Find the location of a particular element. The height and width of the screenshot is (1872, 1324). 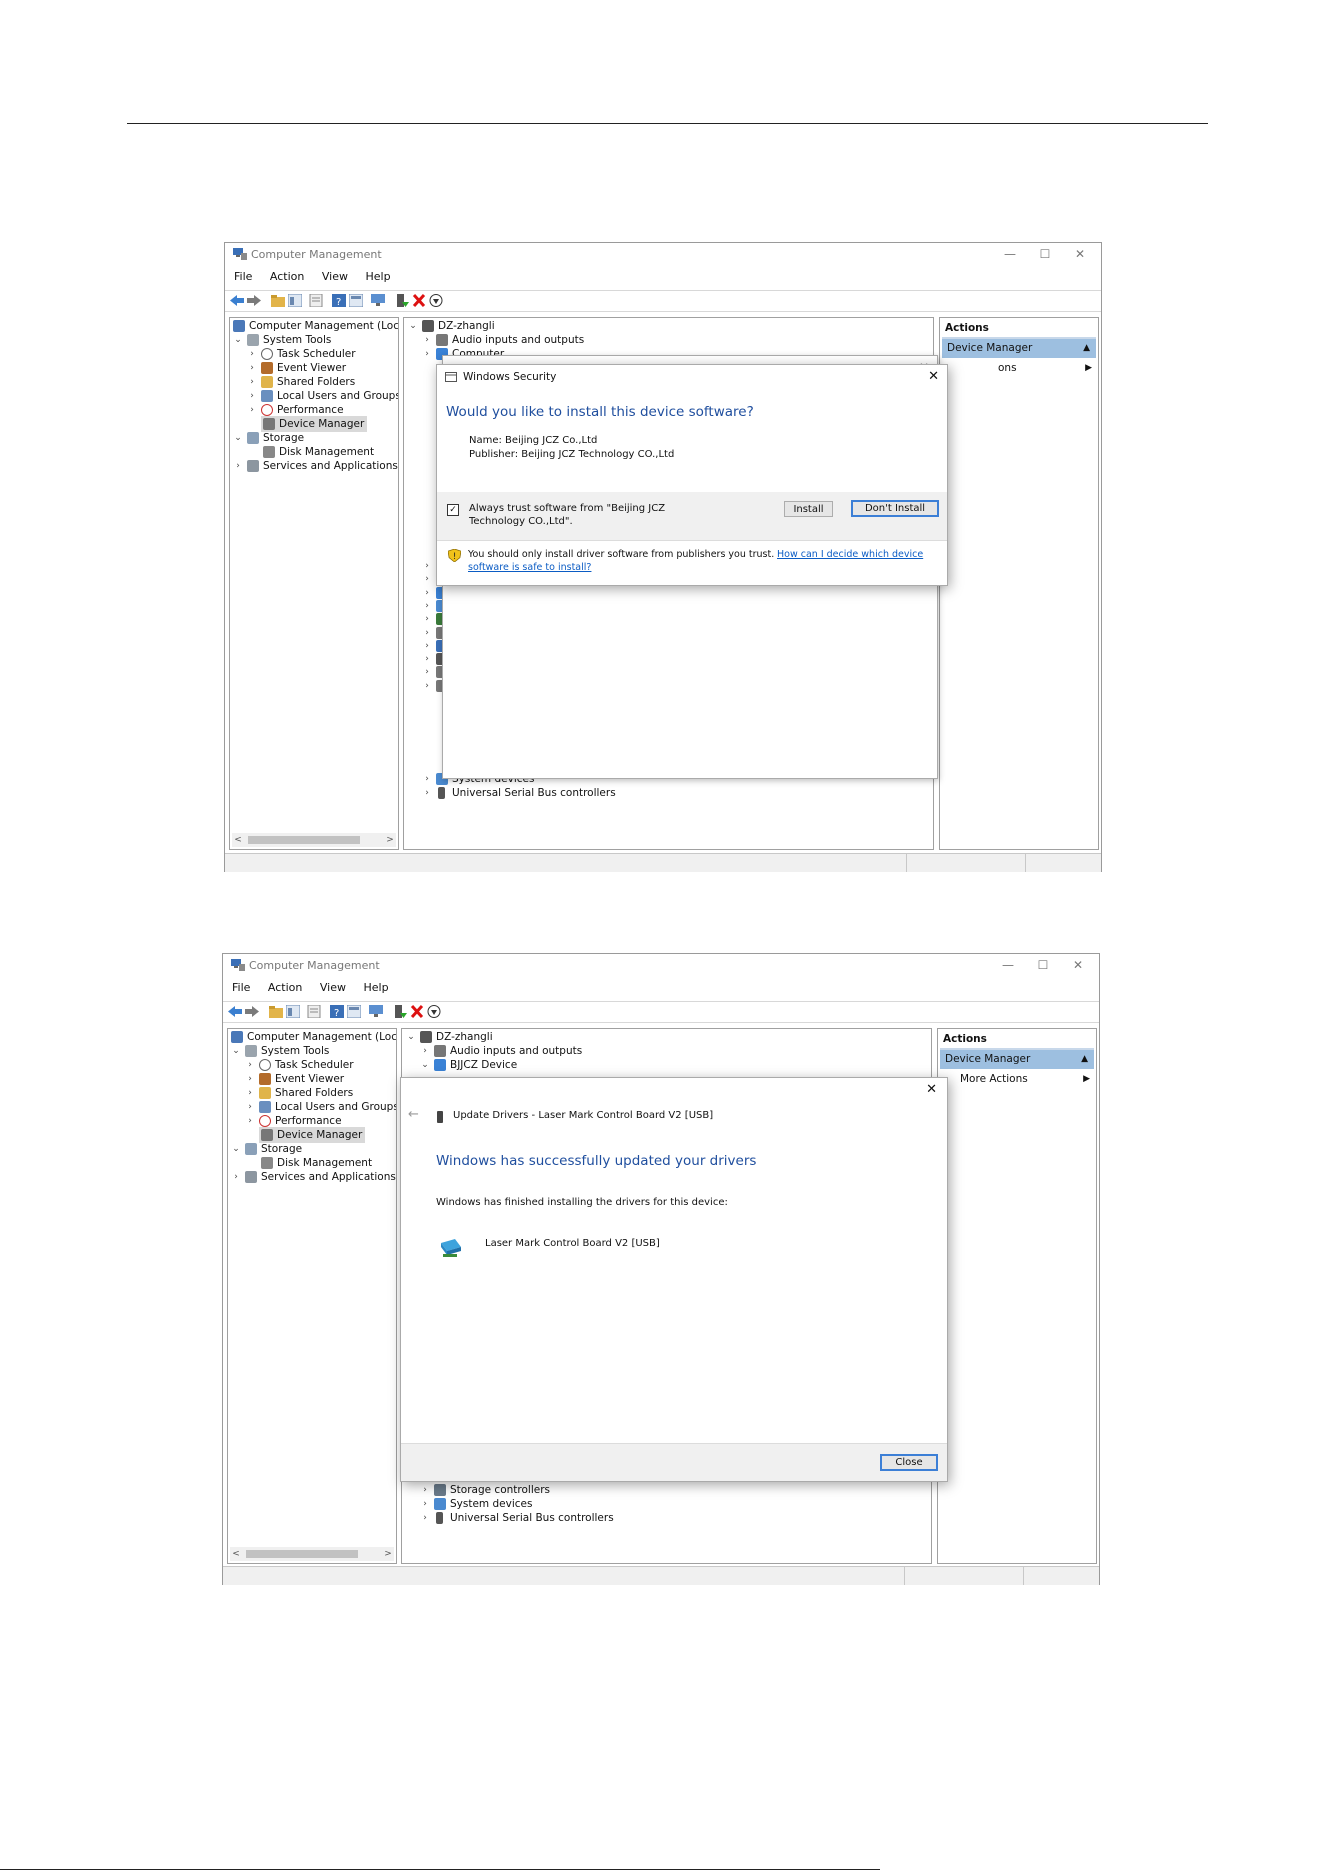

trust-checkbox: ✓ is located at coordinates (453, 510).